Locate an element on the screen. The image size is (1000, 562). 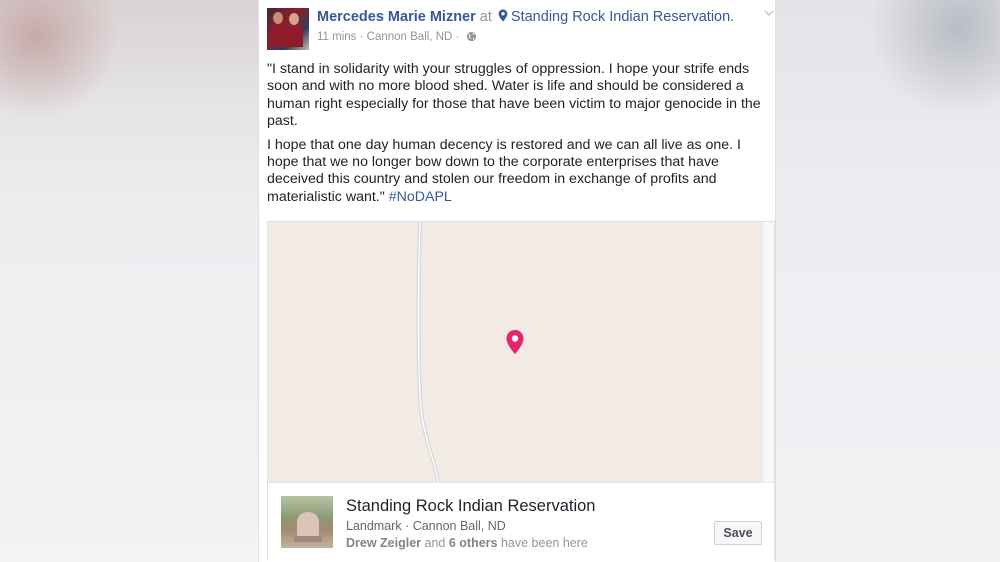
place-visitors: Drew Zeigler and 6 others have been here is located at coordinates (467, 543).